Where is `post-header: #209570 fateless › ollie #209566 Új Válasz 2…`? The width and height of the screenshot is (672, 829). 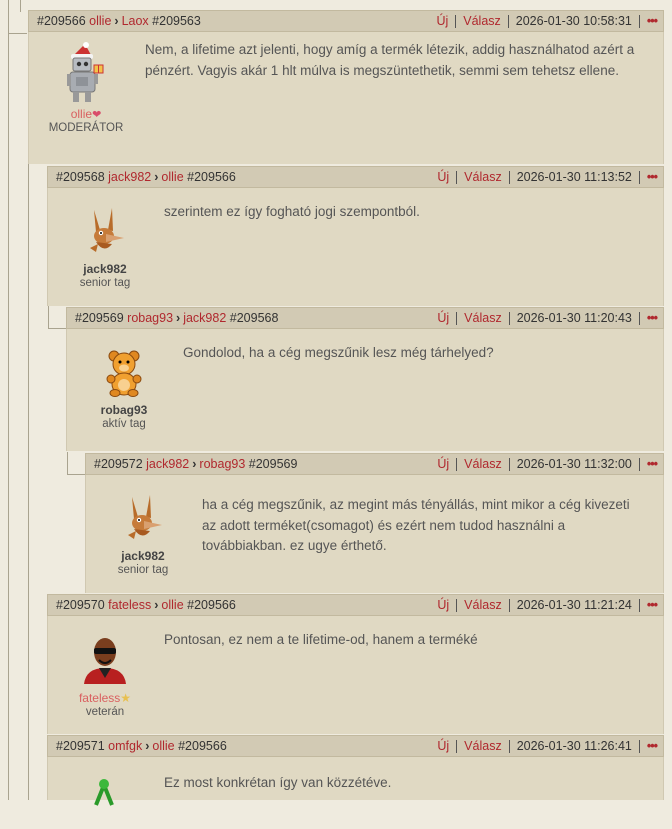
post-header: #209570 fateless › ollie #209566 Új Válasz 2… is located at coordinates (355, 605).